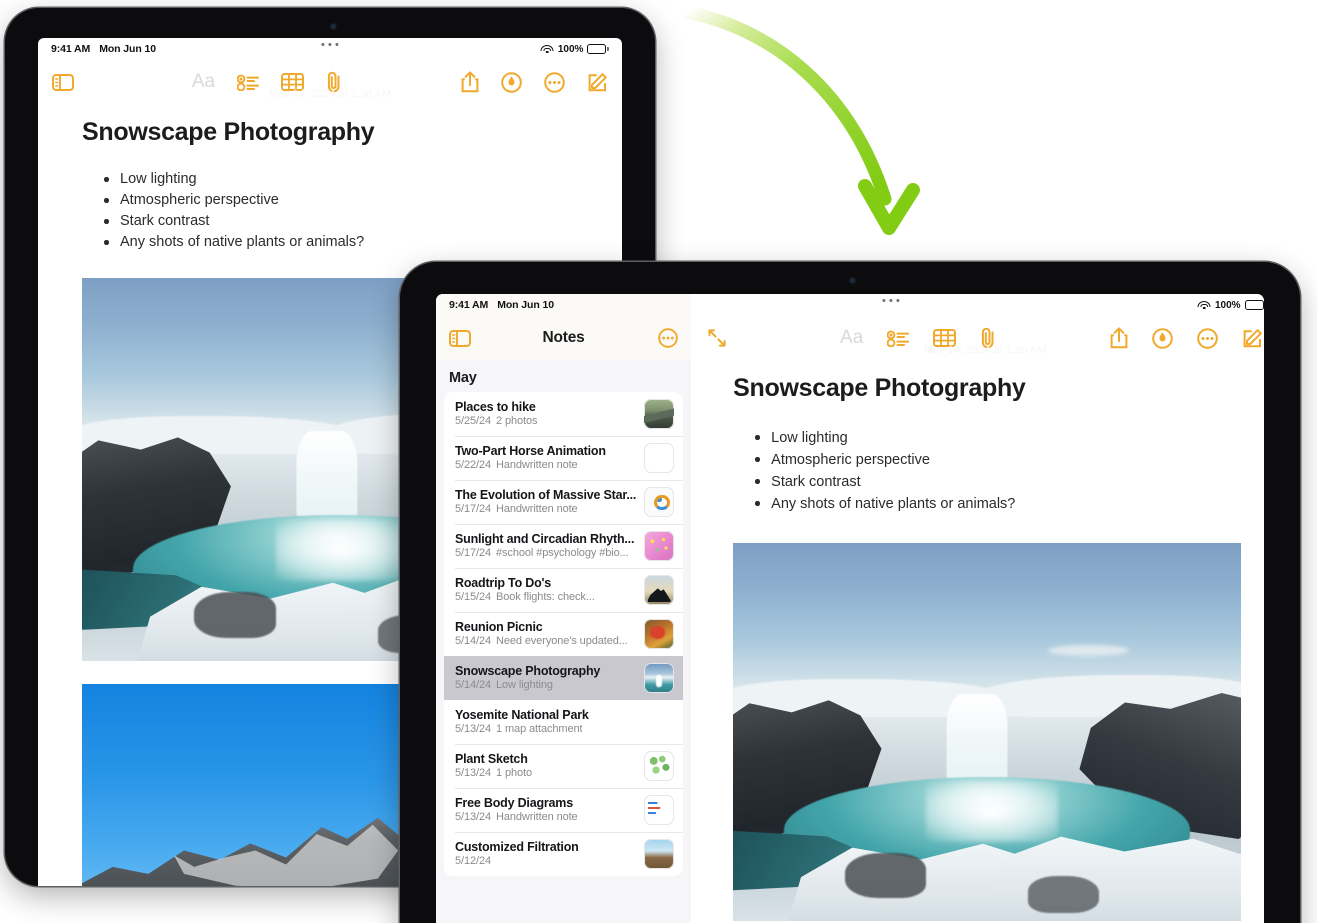 The height and width of the screenshot is (923, 1317). I want to click on note-list-item-title: Snowscape Photography, so click(528, 671).